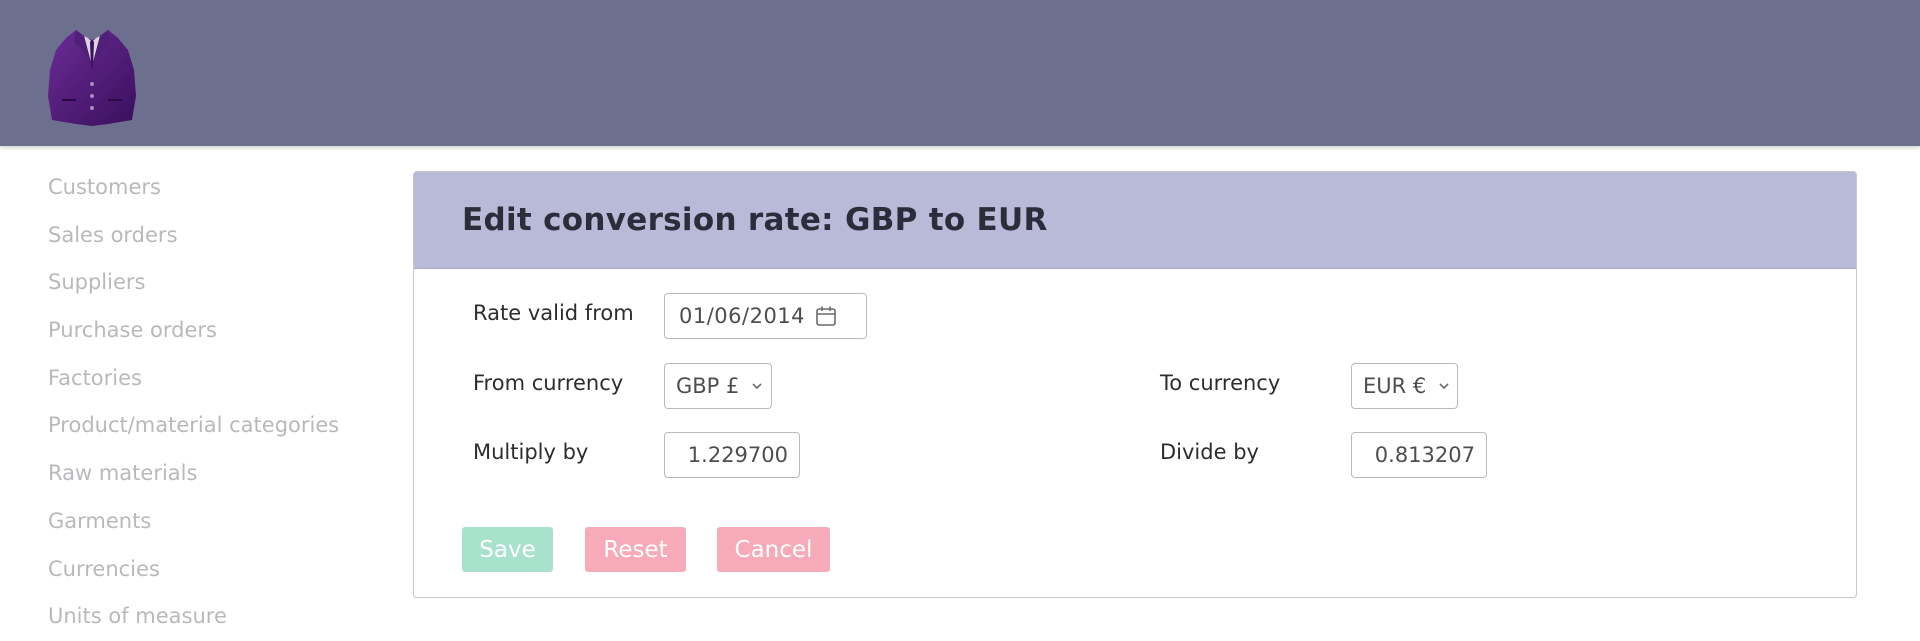  I want to click on multiply-by-label: Multiply by, so click(531, 452).